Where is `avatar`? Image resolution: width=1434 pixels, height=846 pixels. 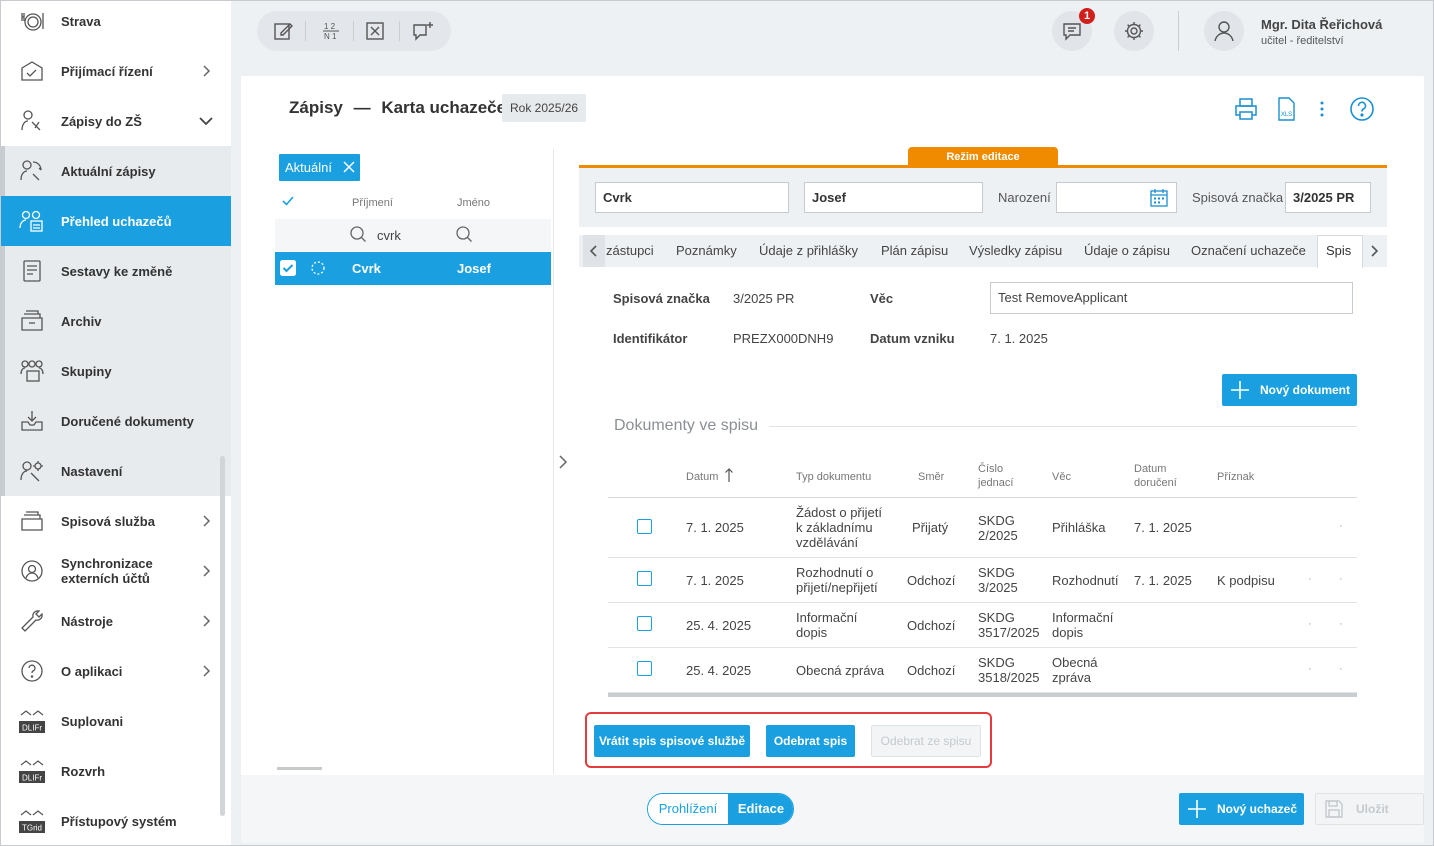
avatar is located at coordinates (1224, 31).